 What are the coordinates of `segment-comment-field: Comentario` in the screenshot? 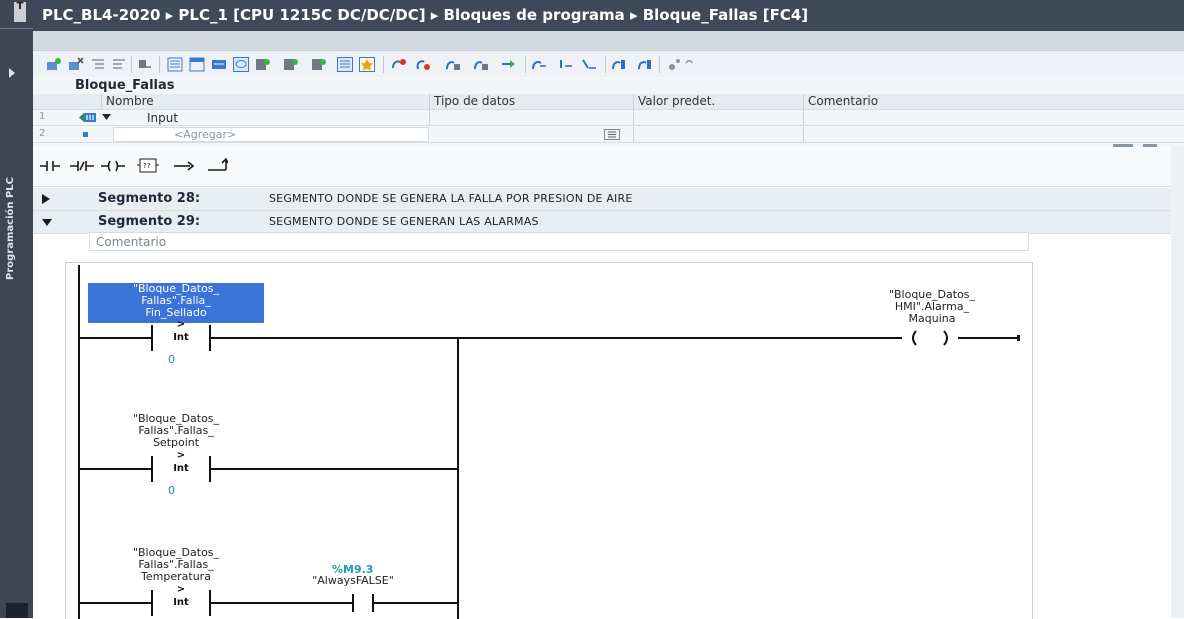 It's located at (559, 241).